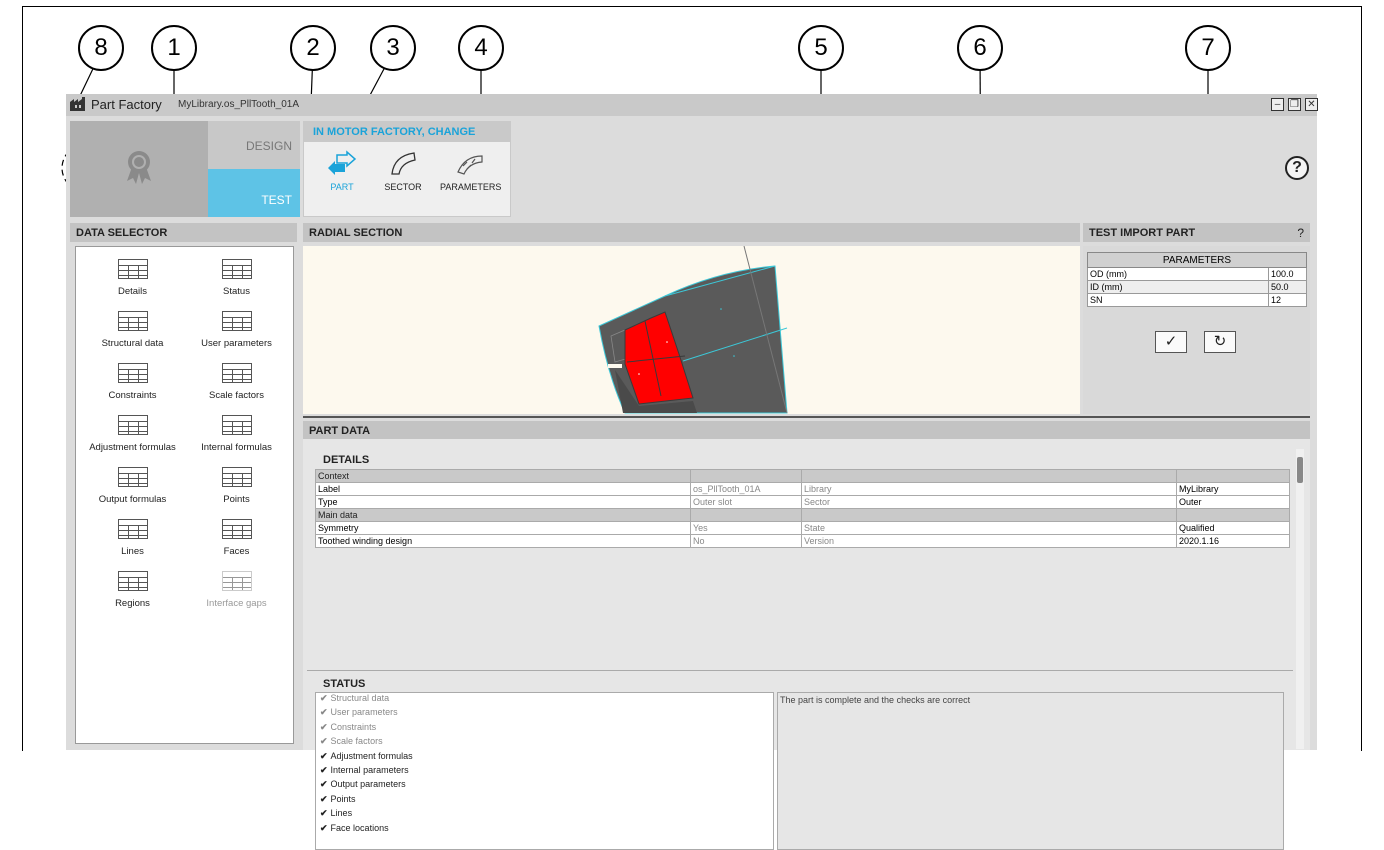 This screenshot has width=1384, height=850. What do you see at coordinates (746, 489) in the screenshot?
I see `table-cell: os_PllTooth_01A` at bounding box center [746, 489].